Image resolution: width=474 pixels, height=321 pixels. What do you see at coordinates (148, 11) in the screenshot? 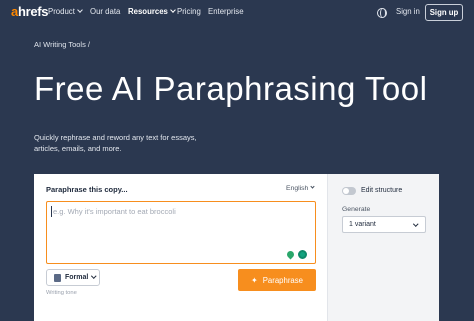
I see `nav-resources-label: Resources` at bounding box center [148, 11].